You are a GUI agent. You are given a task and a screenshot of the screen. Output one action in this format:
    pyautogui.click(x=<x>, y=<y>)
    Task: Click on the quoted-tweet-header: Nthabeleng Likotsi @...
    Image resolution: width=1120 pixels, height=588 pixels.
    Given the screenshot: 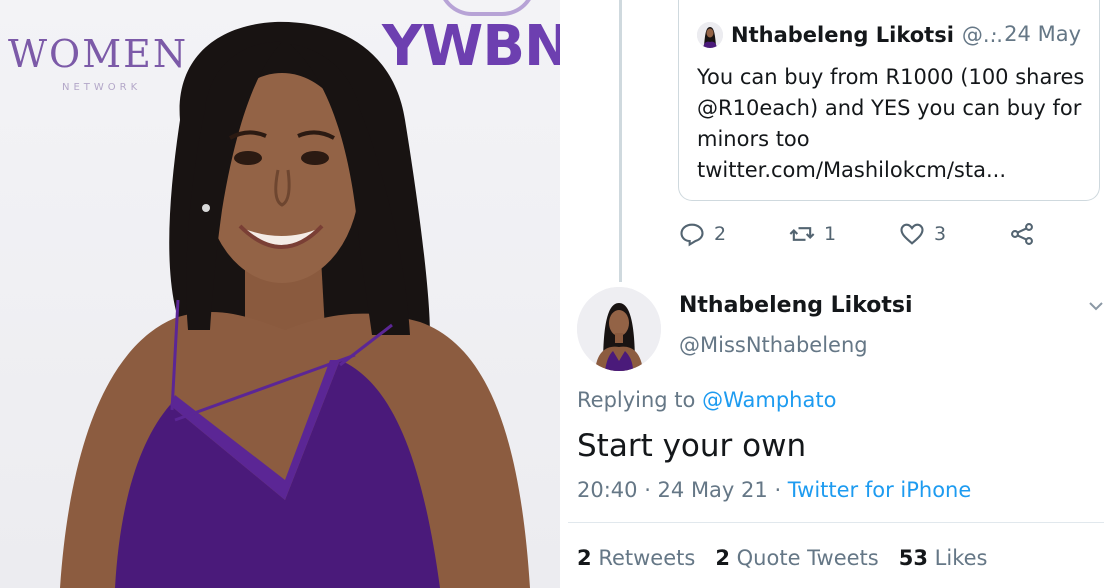 What is the action you would take?
    pyautogui.click(x=850, y=35)
    